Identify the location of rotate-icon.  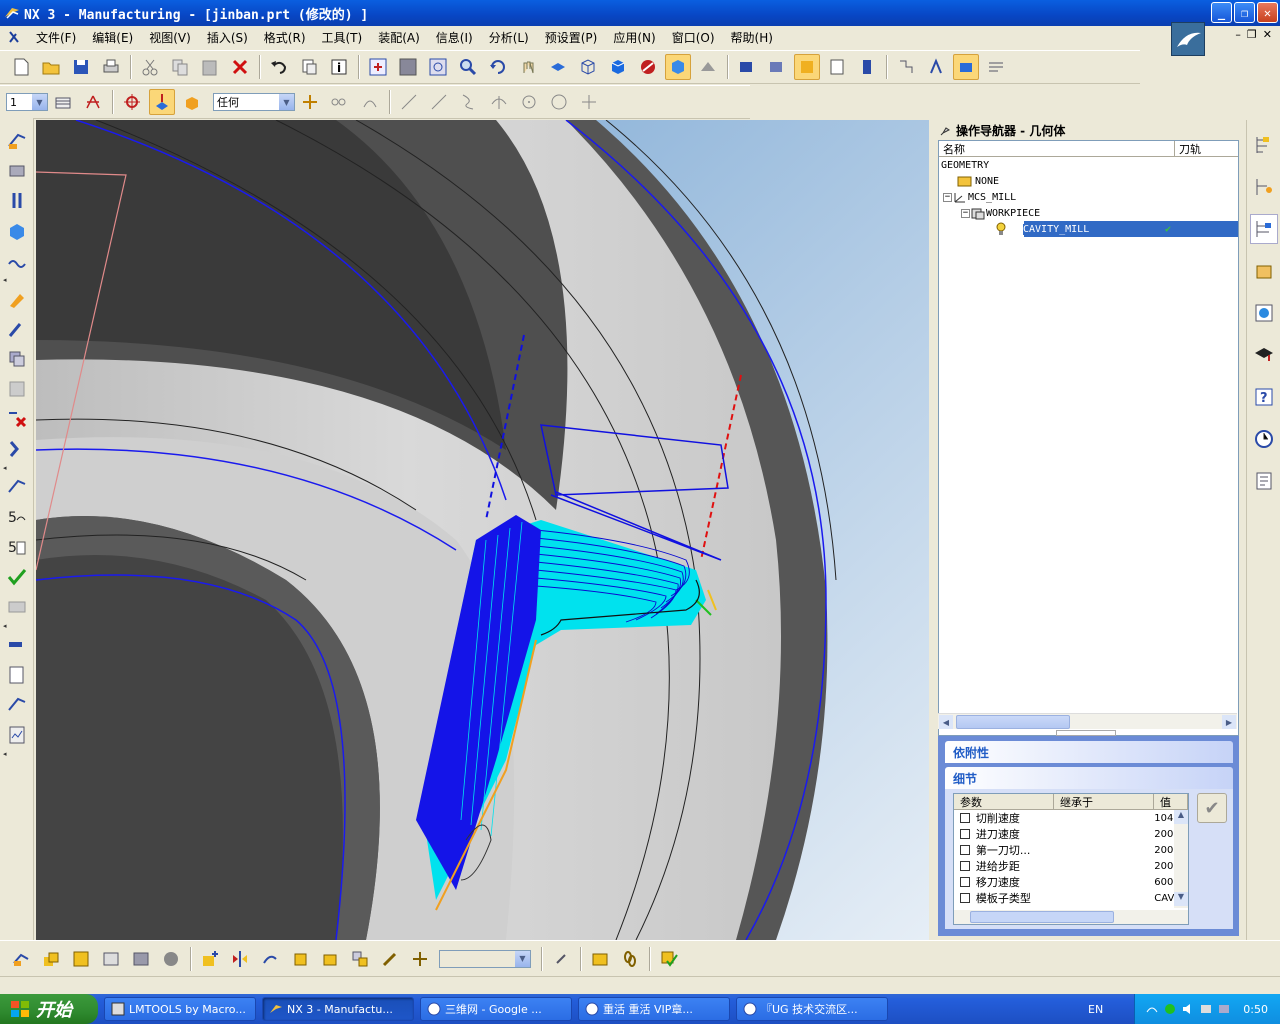
(498, 67).